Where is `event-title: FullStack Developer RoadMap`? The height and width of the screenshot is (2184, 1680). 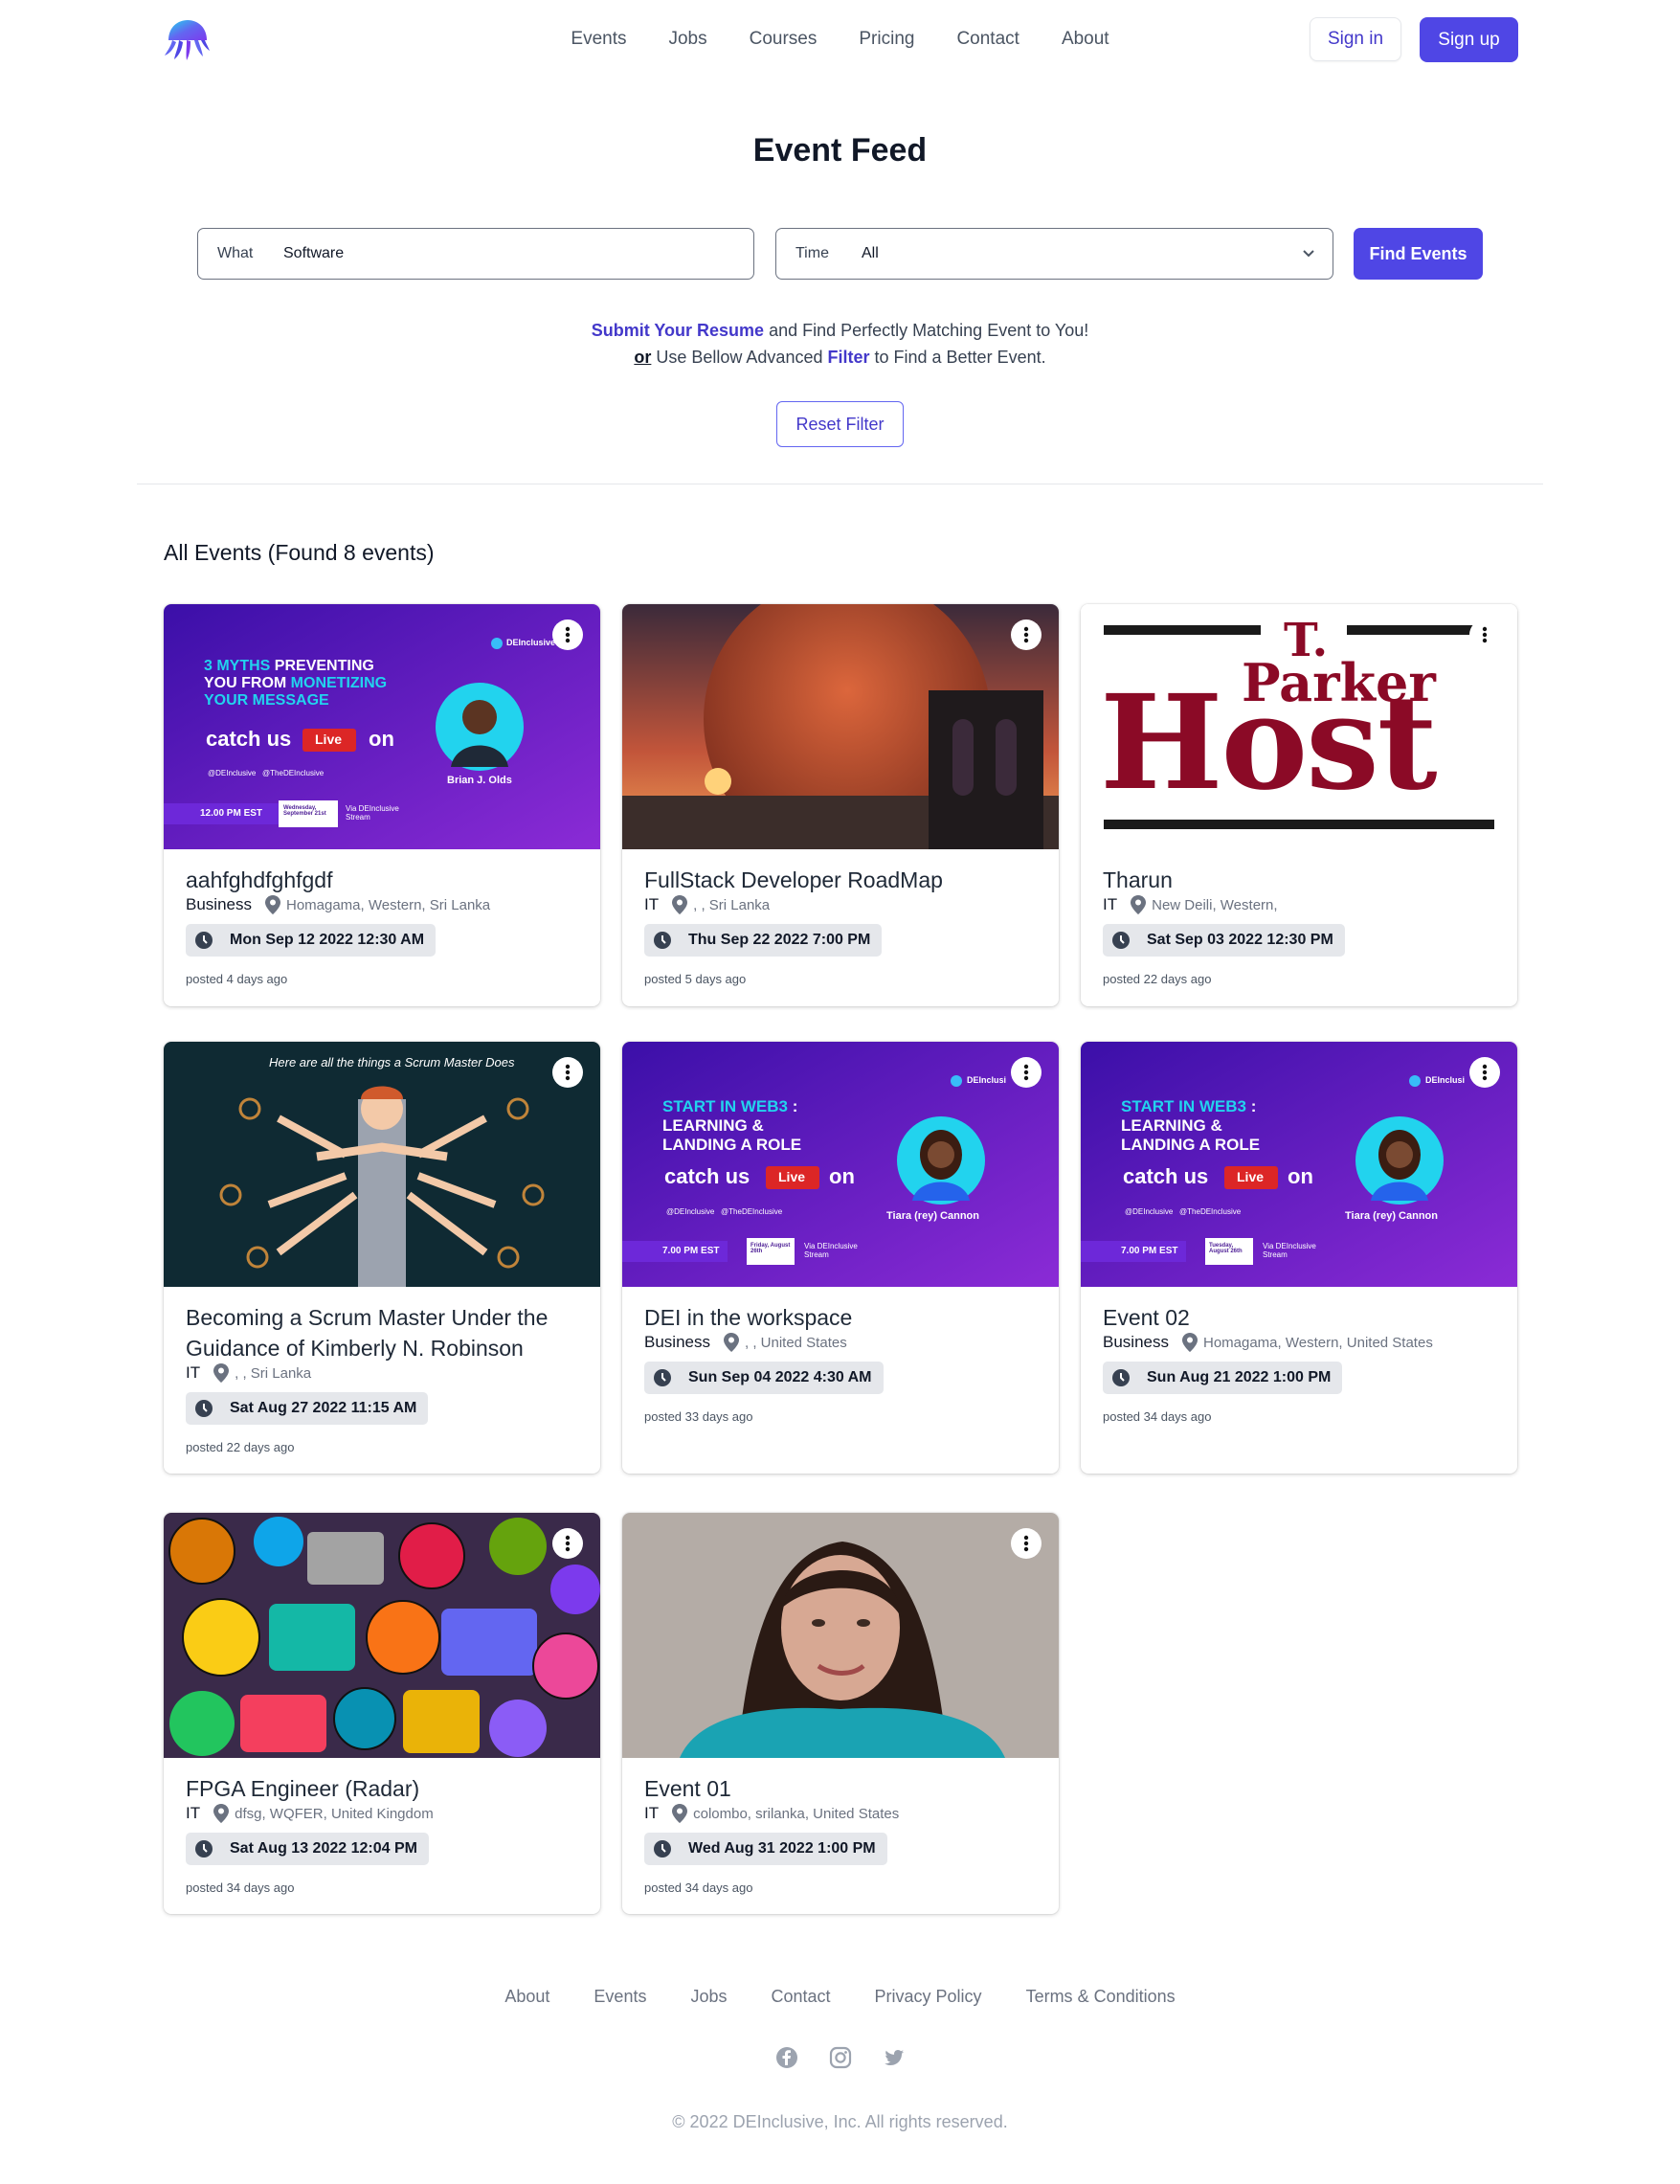 event-title: FullStack Developer RoadMap is located at coordinates (840, 880).